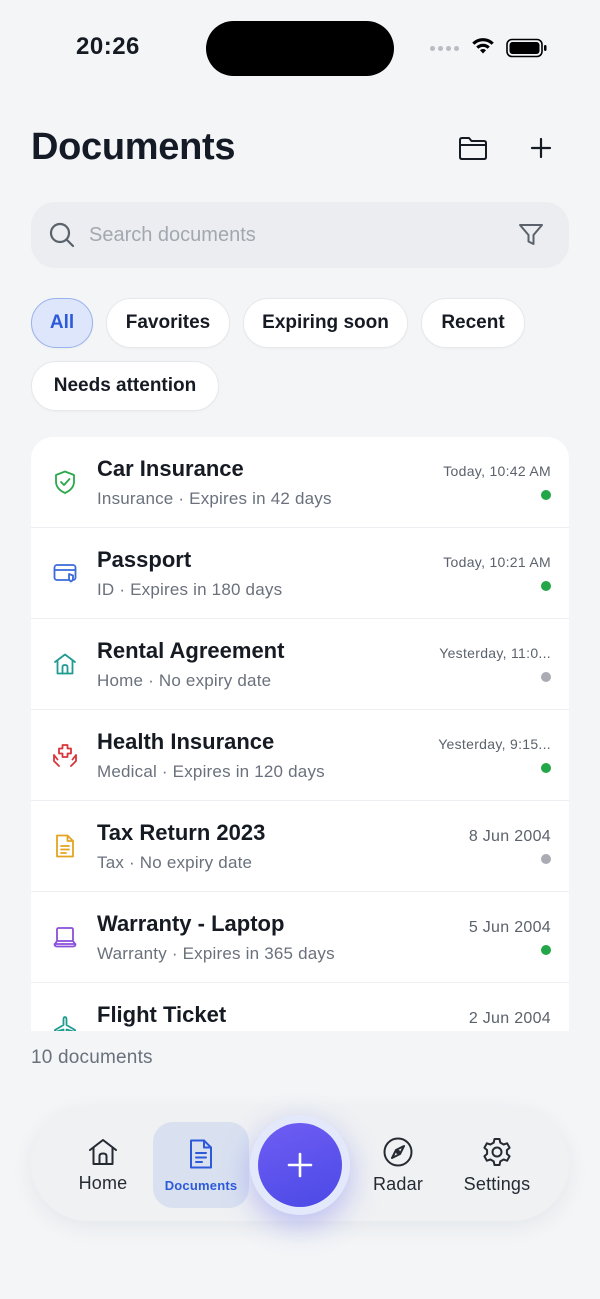  I want to click on tab-documents: Documents, so click(201, 1165).